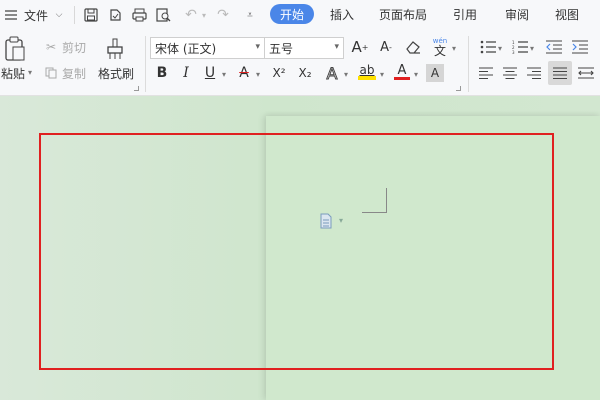  What do you see at coordinates (580, 47) in the screenshot?
I see `increase-indent-icon` at bounding box center [580, 47].